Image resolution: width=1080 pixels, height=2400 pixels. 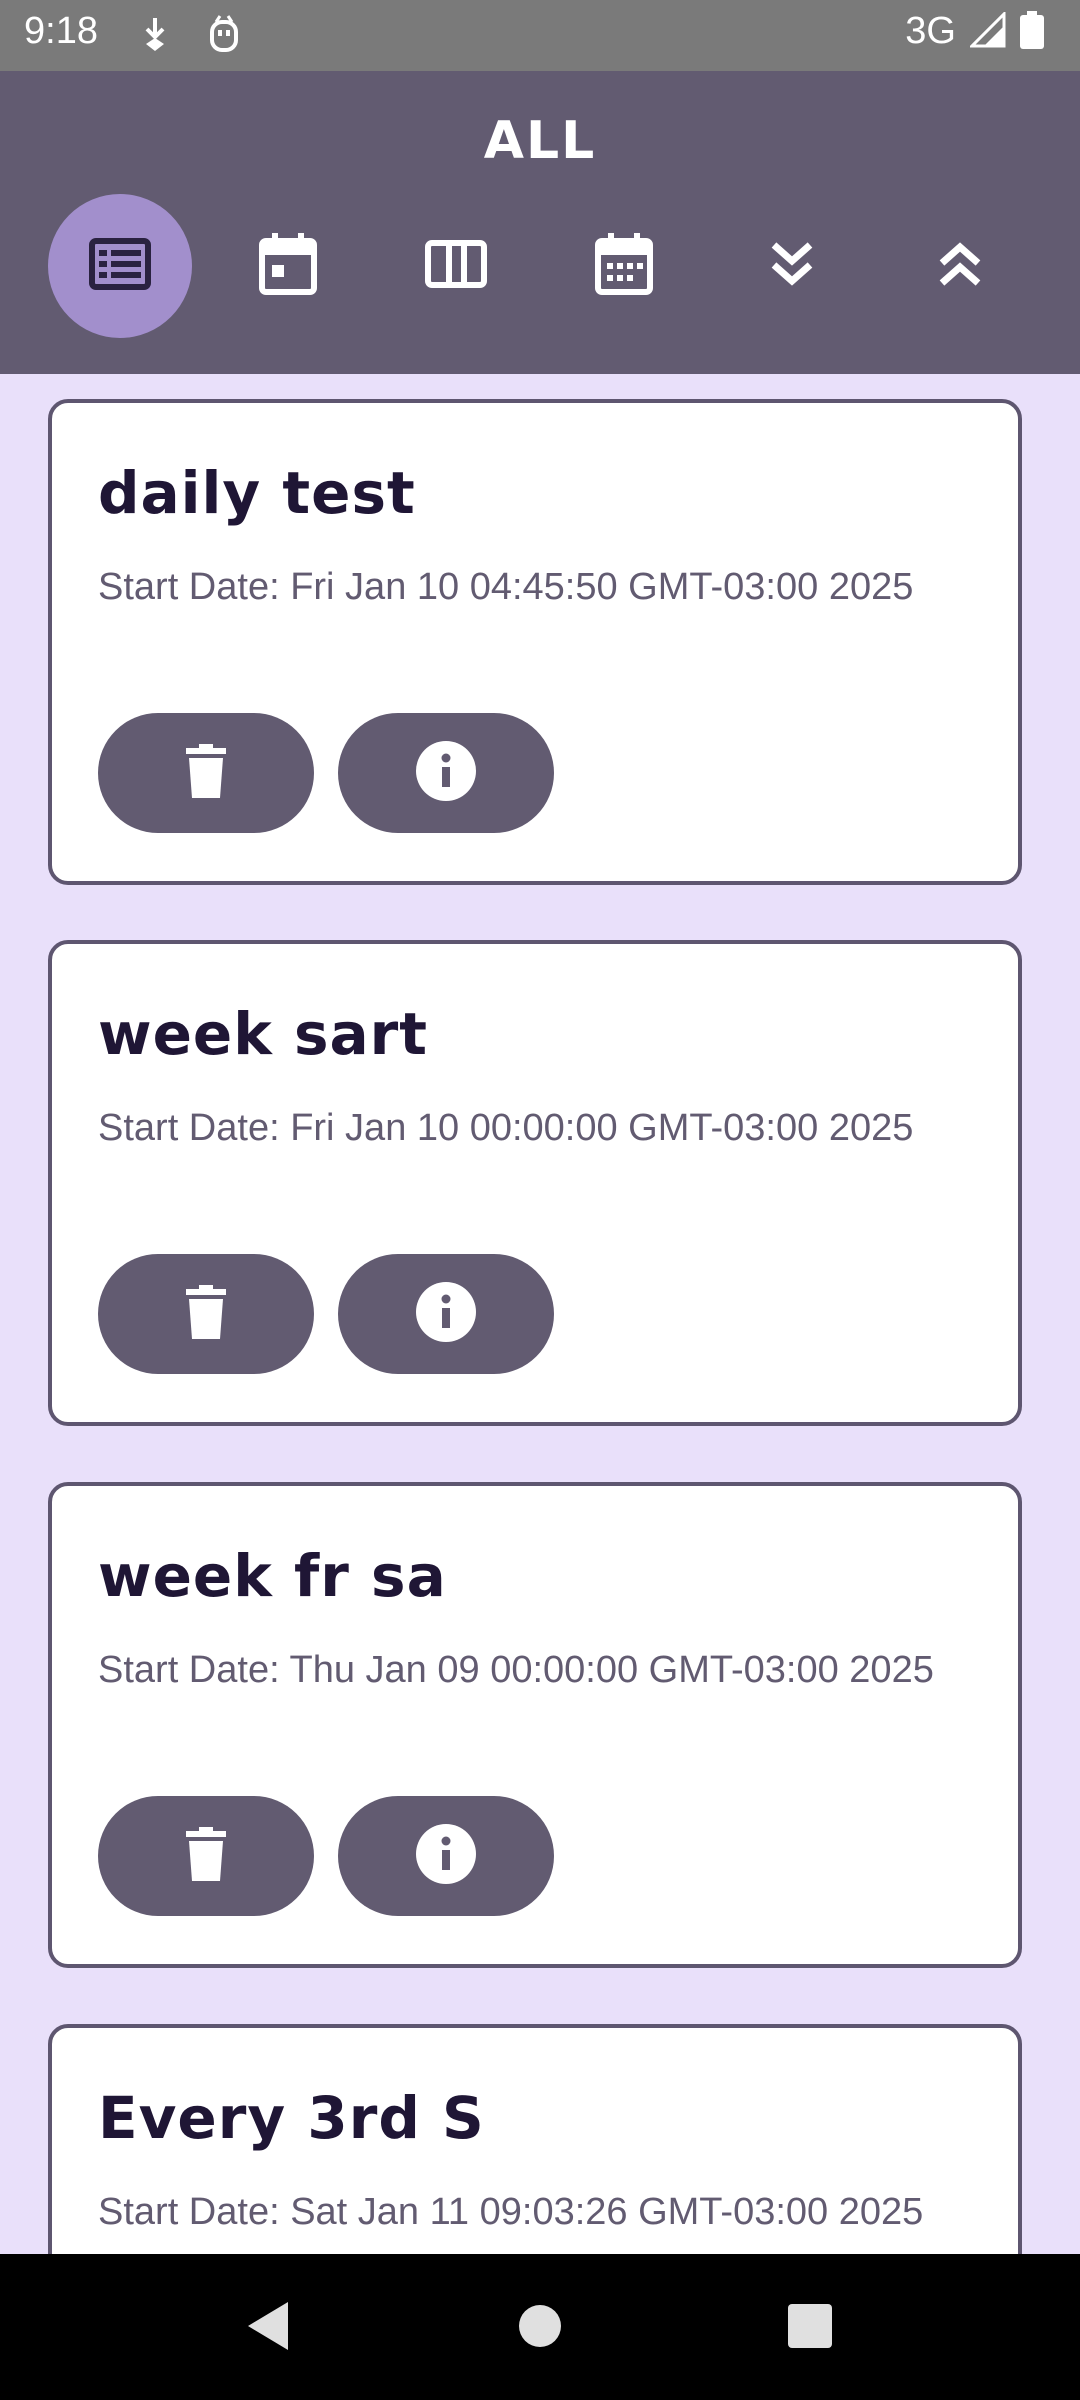 I want to click on list-view-icon, so click(x=120, y=266).